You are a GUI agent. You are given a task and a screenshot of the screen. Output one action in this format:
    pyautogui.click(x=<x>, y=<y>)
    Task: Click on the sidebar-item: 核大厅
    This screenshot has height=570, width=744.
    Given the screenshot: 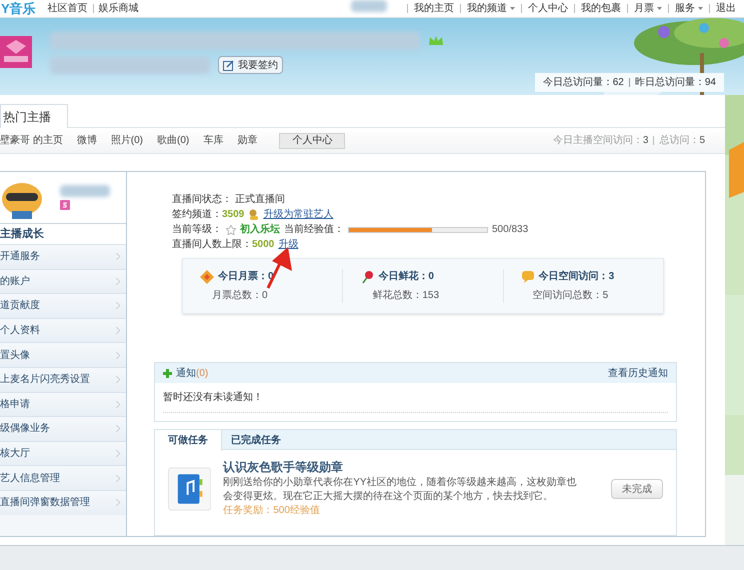 What is the action you would take?
    pyautogui.click(x=63, y=453)
    